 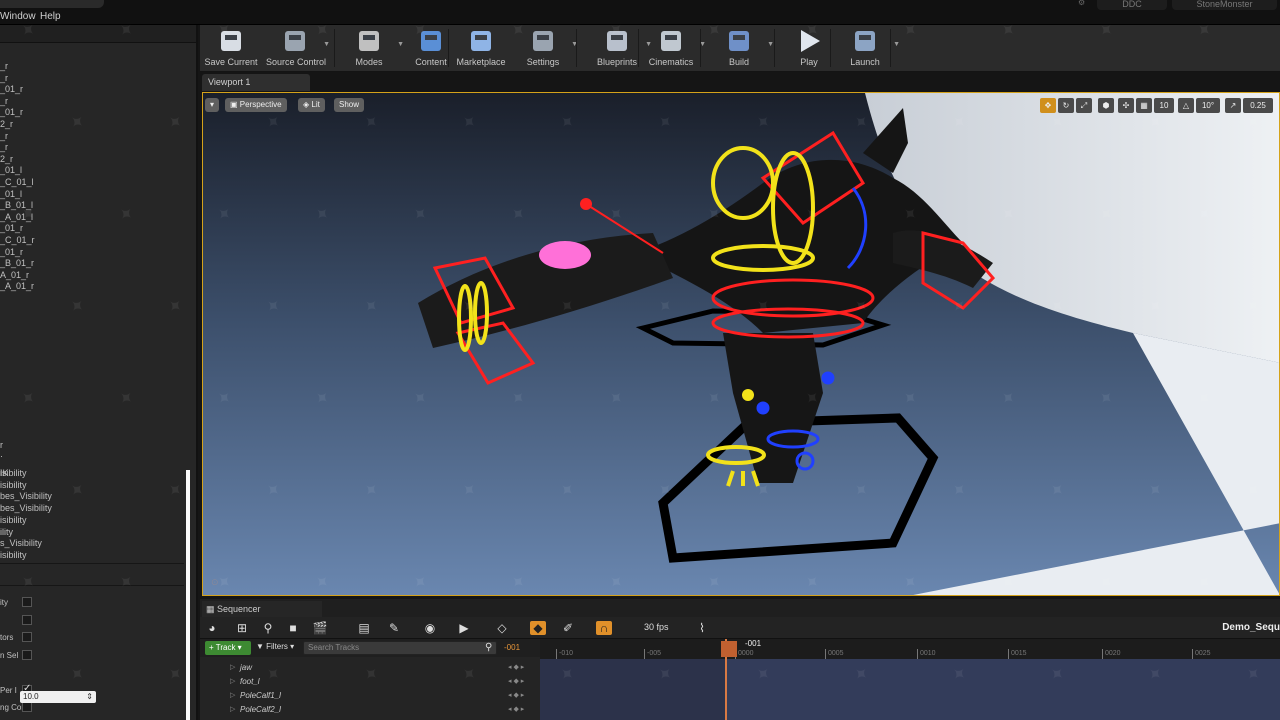 What do you see at coordinates (1106, 105) in the screenshot?
I see `world-local-icon: ⬢` at bounding box center [1106, 105].